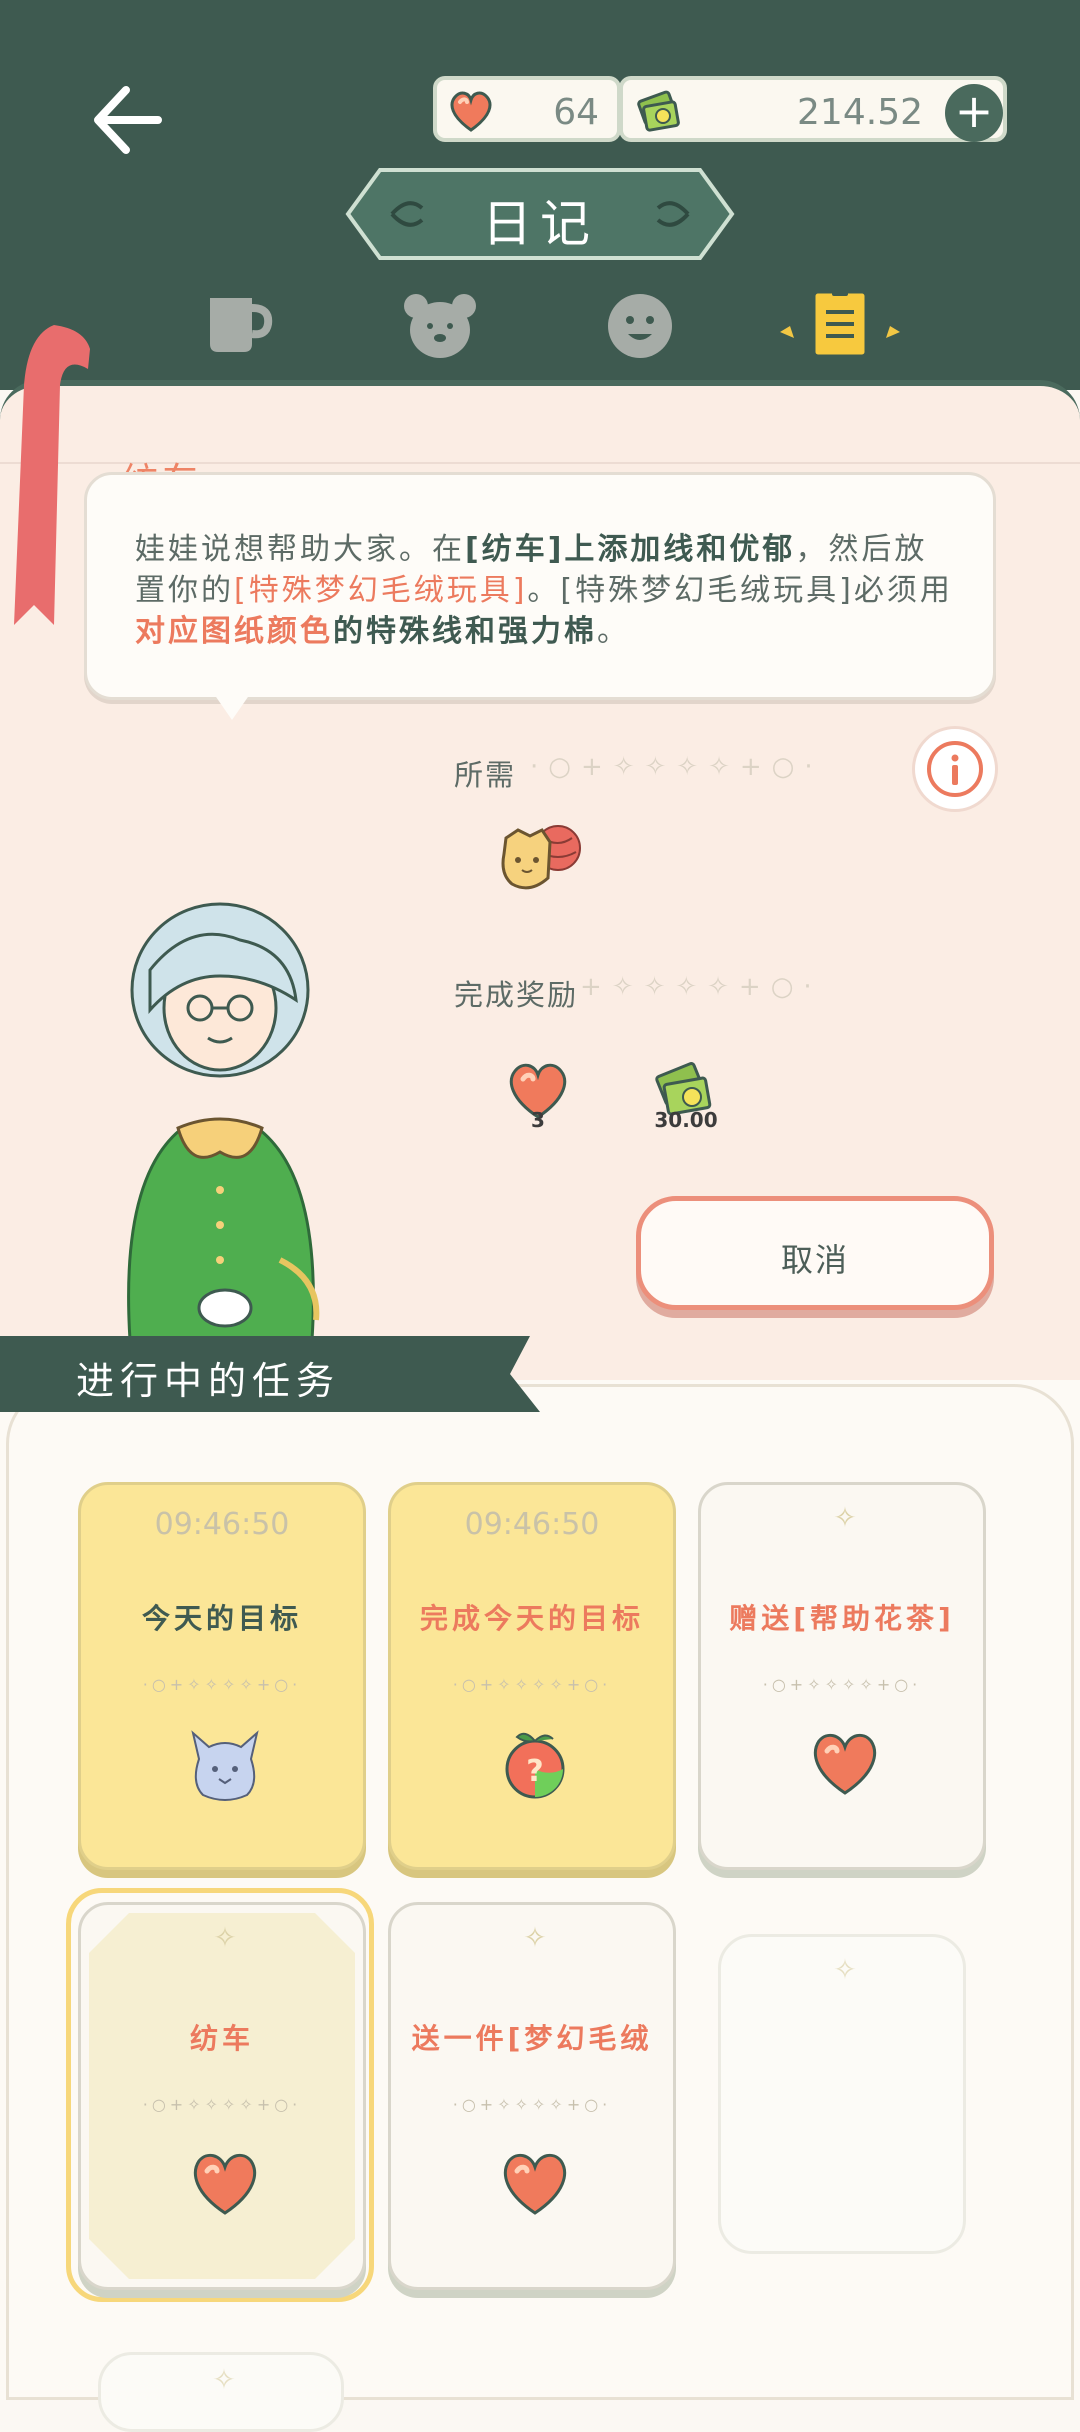  I want to click on hearts-counter: 64, so click(527, 109).